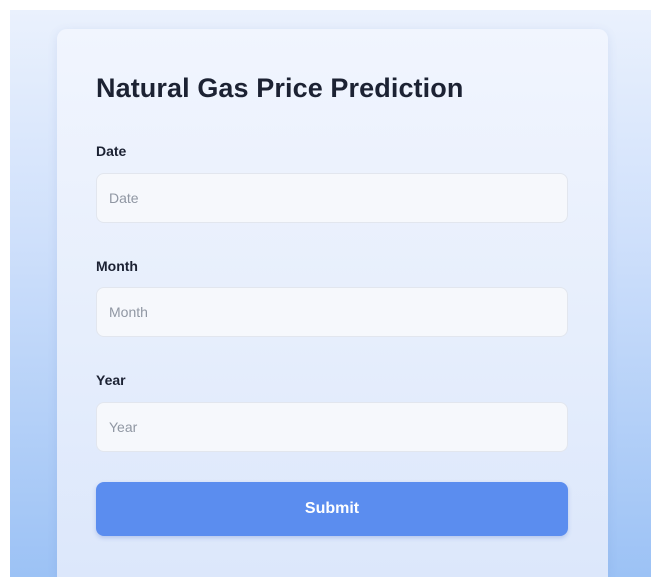 This screenshot has width=651, height=577. What do you see at coordinates (111, 151) in the screenshot?
I see `date-label: Date` at bounding box center [111, 151].